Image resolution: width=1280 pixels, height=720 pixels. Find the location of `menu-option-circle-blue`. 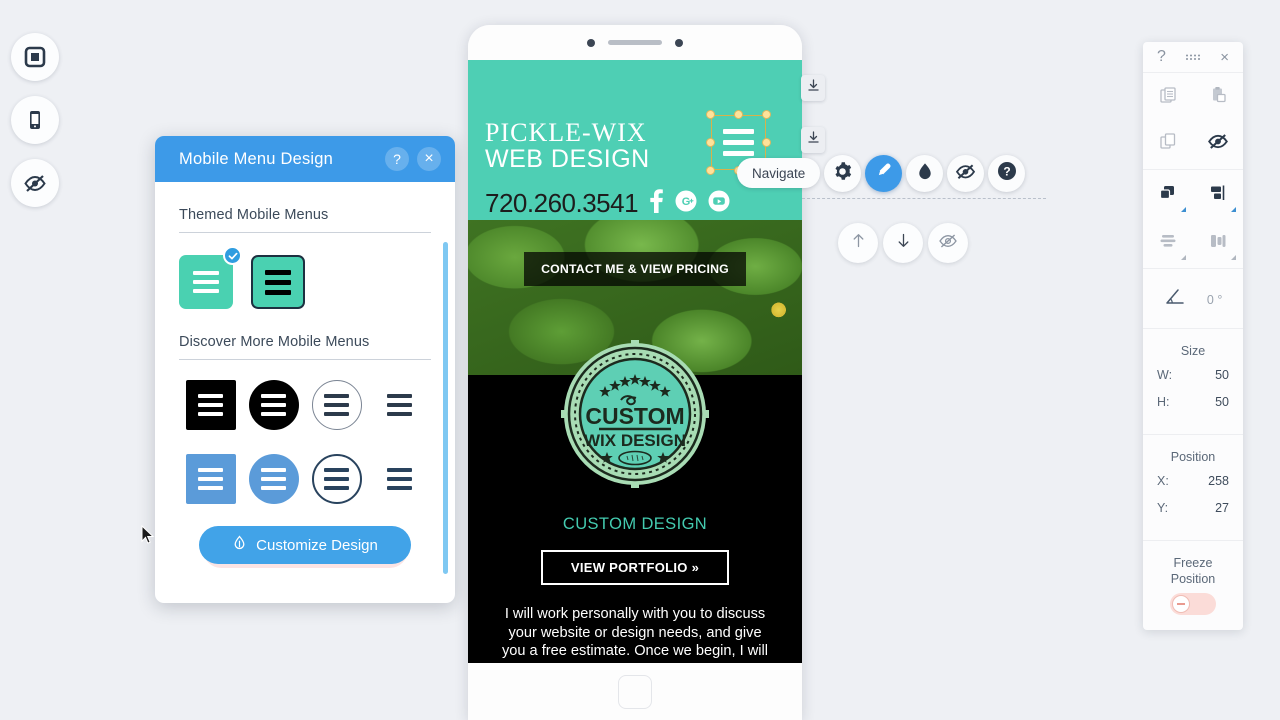

menu-option-circle-blue is located at coordinates (273, 479).